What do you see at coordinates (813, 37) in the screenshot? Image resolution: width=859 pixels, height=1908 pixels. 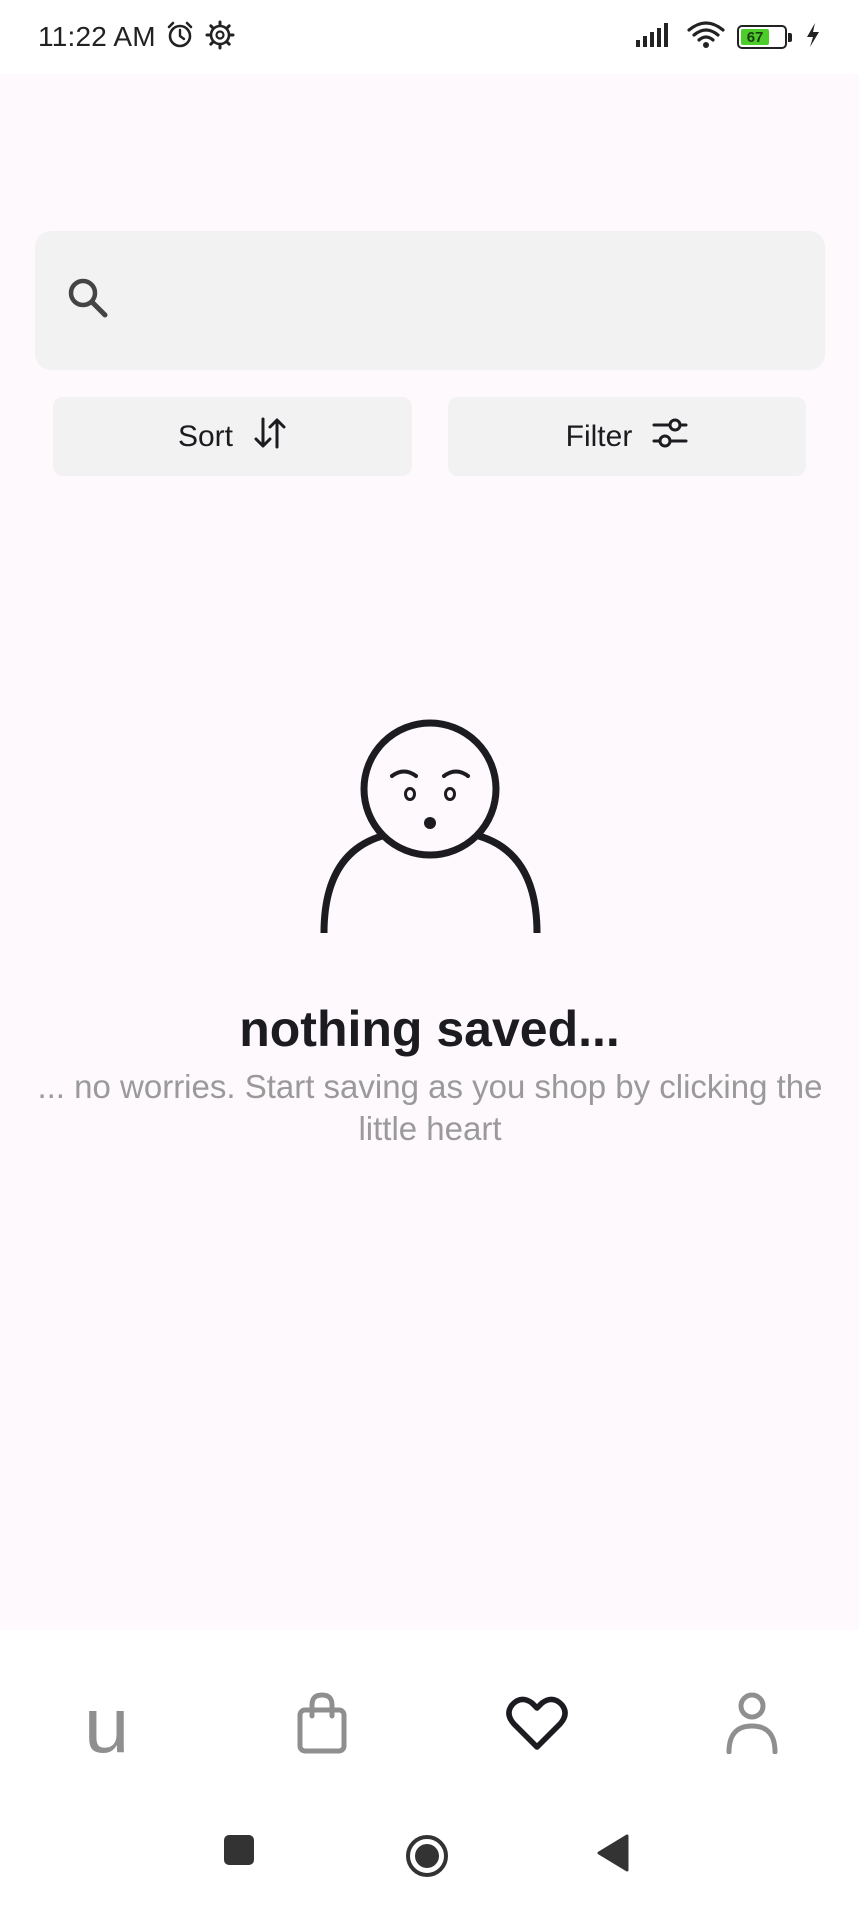 I see `charging-bolt-icon` at bounding box center [813, 37].